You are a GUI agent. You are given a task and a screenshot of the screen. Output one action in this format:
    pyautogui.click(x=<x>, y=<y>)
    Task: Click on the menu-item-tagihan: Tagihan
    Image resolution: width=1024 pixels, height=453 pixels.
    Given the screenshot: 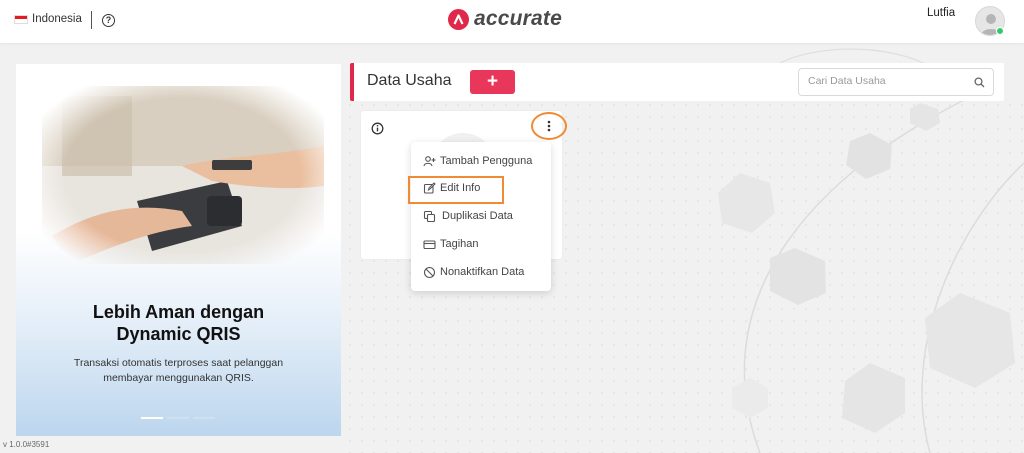 What is the action you would take?
    pyautogui.click(x=481, y=244)
    